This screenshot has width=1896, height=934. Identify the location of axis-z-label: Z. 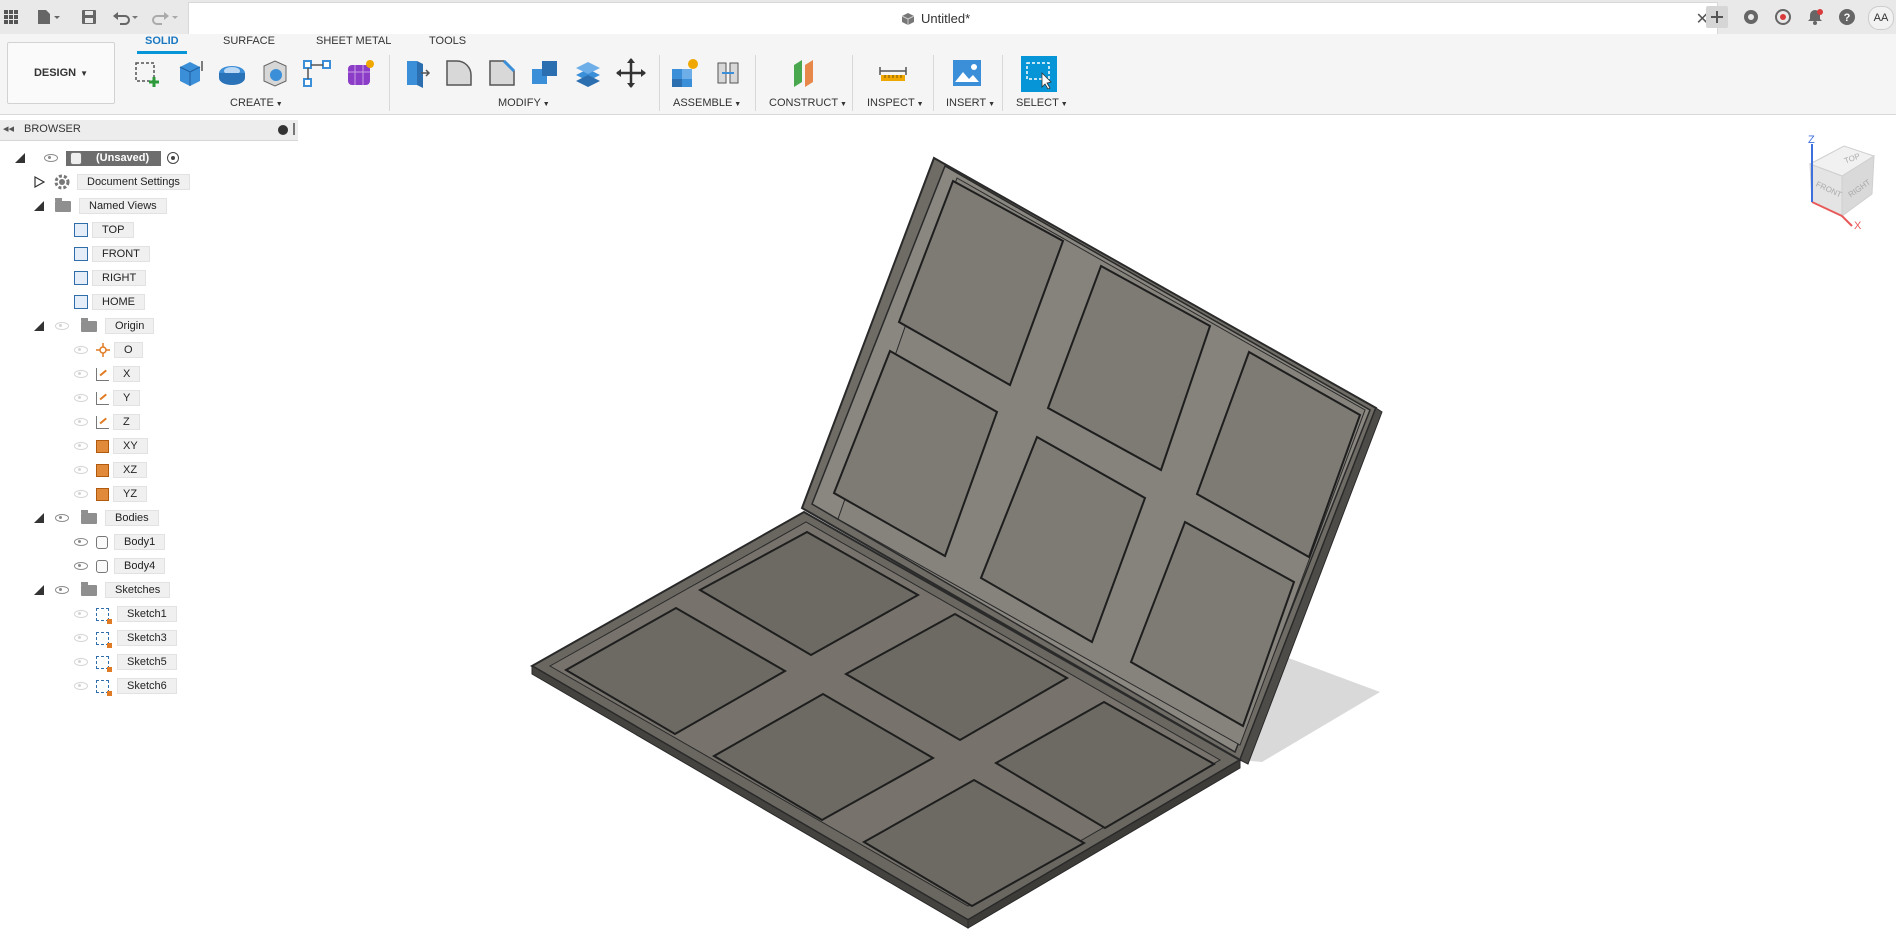
(1811, 140).